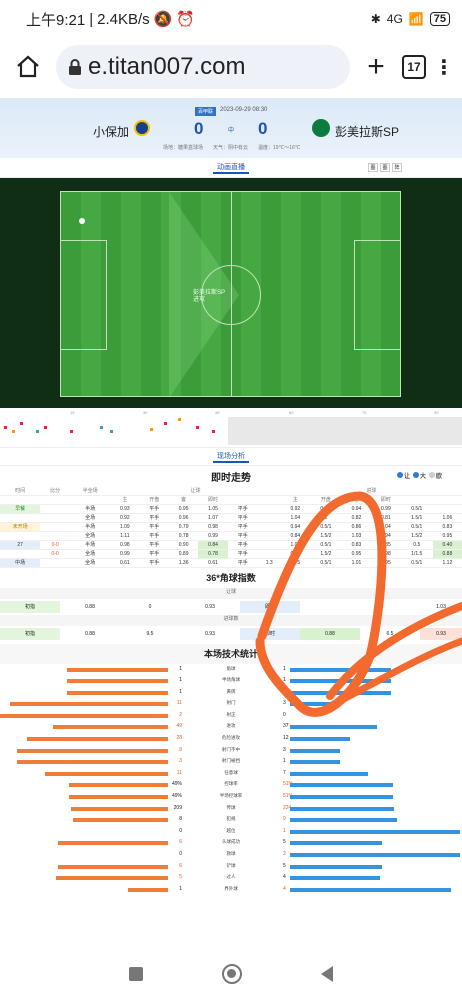  What do you see at coordinates (231, 131) in the screenshot?
I see `match-status: 中` at bounding box center [231, 131].